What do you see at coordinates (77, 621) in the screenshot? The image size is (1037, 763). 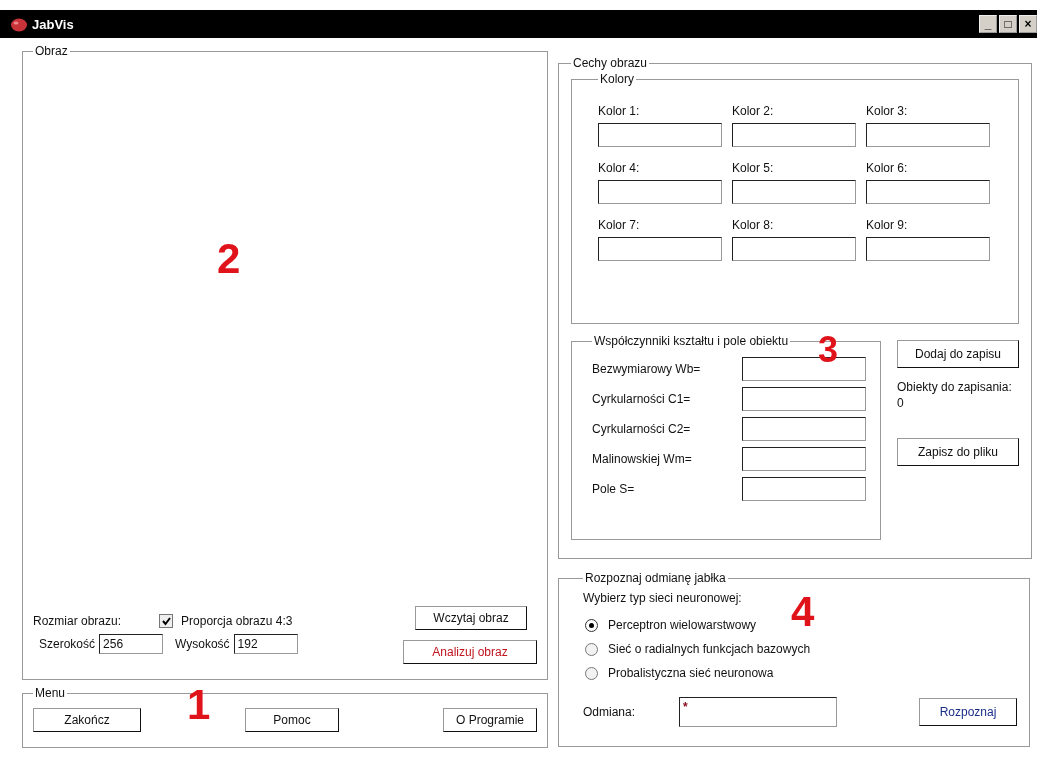 I see `size-label: Rozmiar obrazu:` at bounding box center [77, 621].